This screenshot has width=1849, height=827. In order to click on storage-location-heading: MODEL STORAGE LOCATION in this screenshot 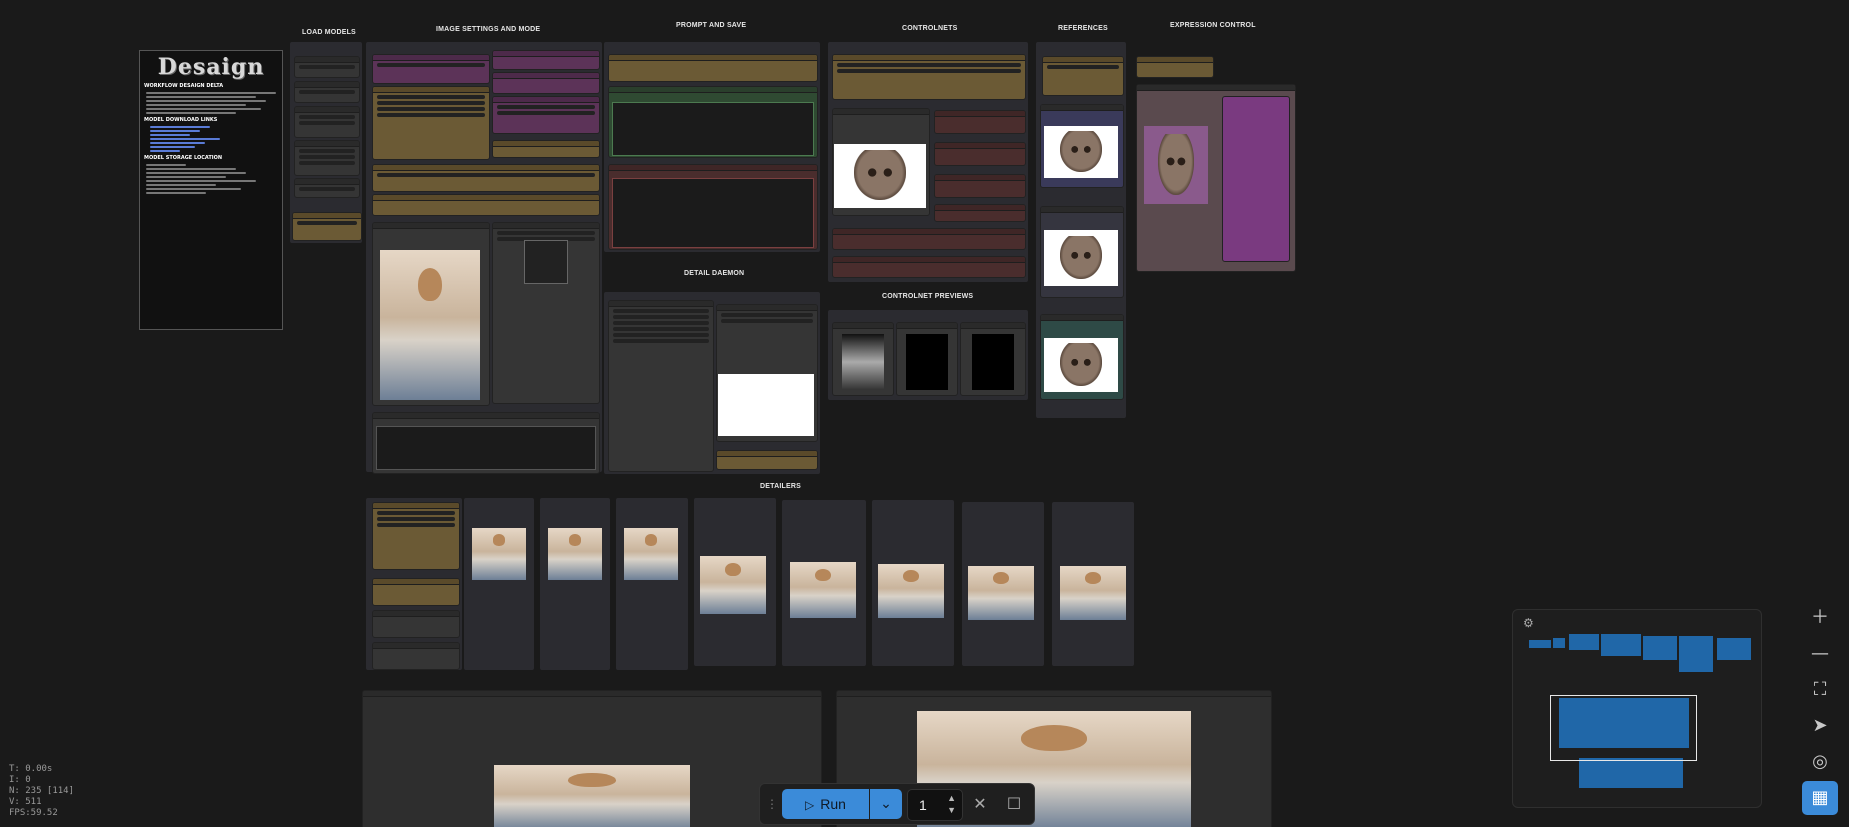, I will do `click(183, 158)`.